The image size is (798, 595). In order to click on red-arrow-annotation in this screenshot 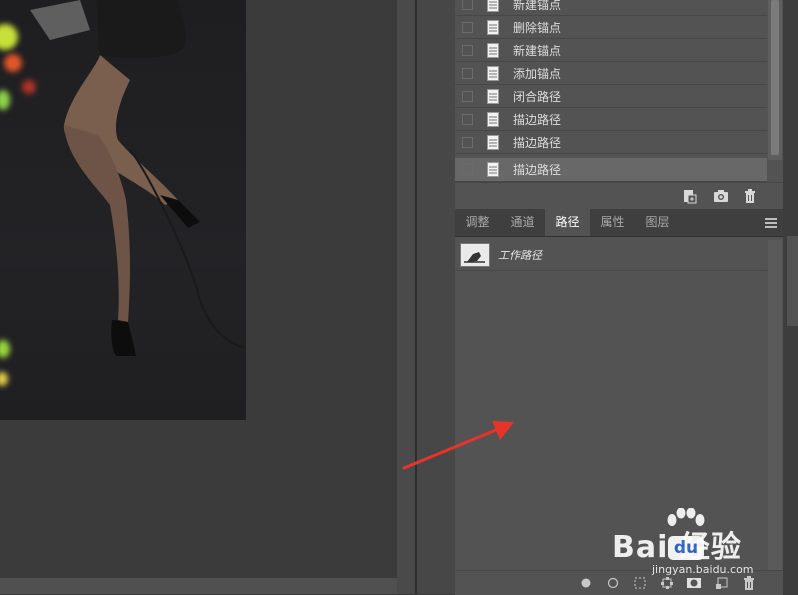, I will do `click(458, 445)`.